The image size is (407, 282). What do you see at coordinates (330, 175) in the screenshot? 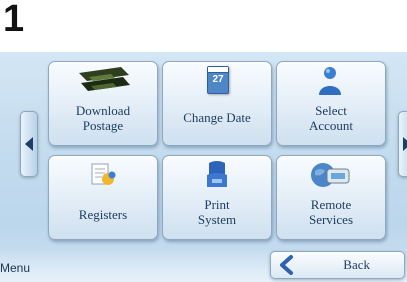
I see `remote-services-icon` at bounding box center [330, 175].